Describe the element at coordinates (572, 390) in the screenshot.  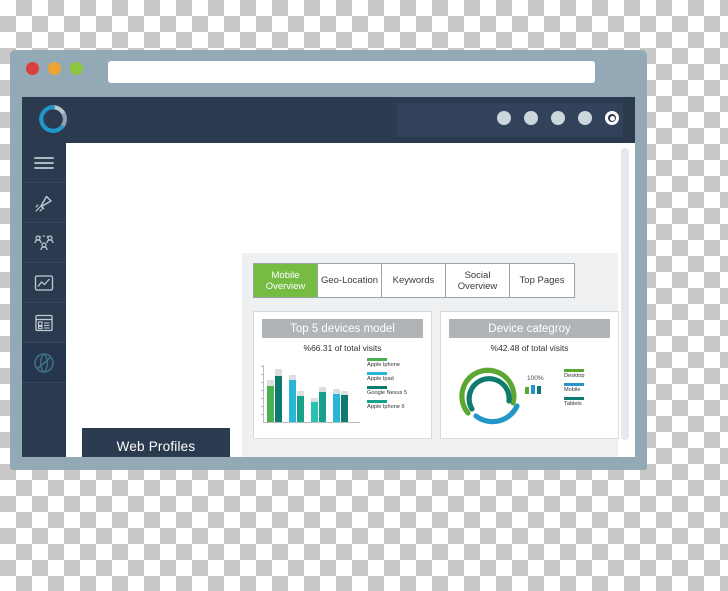
I see `legend-label: Mobile` at that location.